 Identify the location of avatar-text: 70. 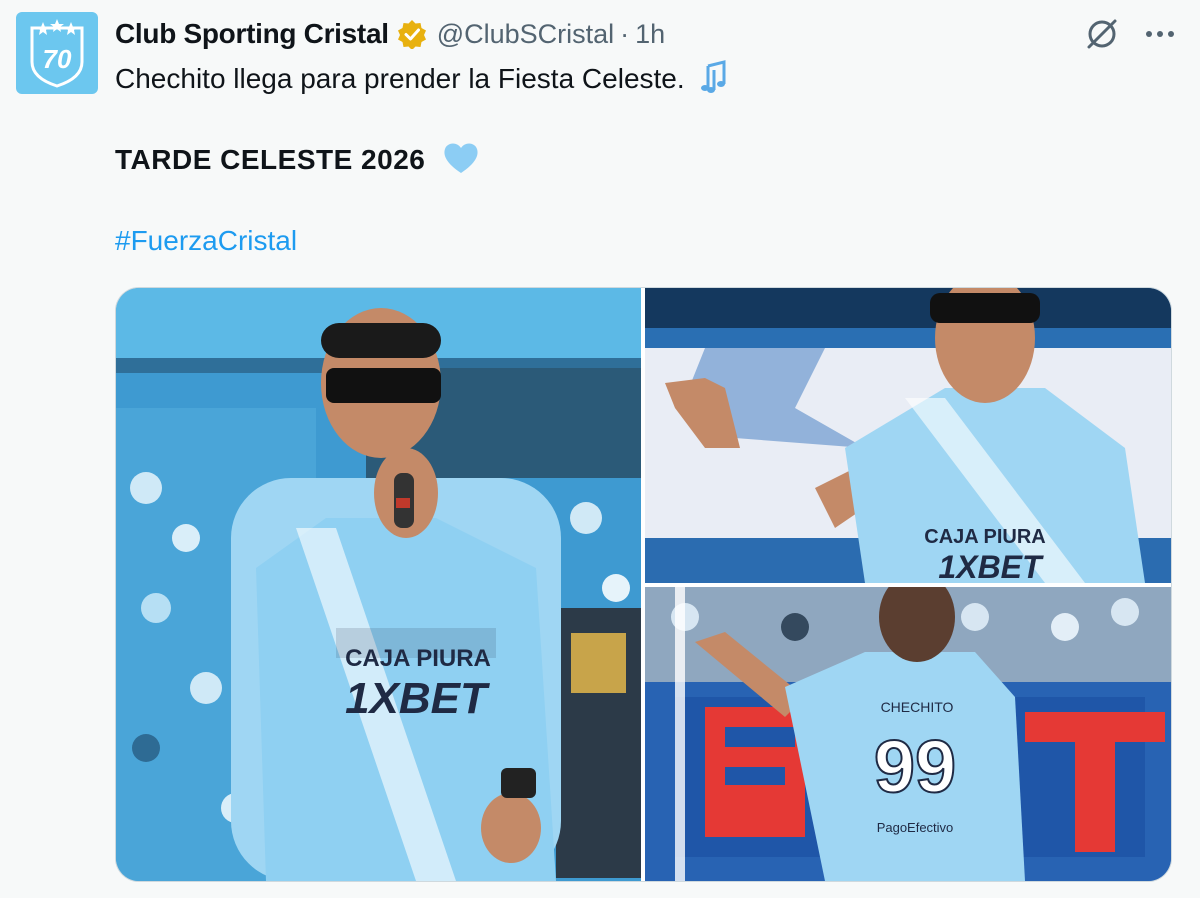
(57, 59).